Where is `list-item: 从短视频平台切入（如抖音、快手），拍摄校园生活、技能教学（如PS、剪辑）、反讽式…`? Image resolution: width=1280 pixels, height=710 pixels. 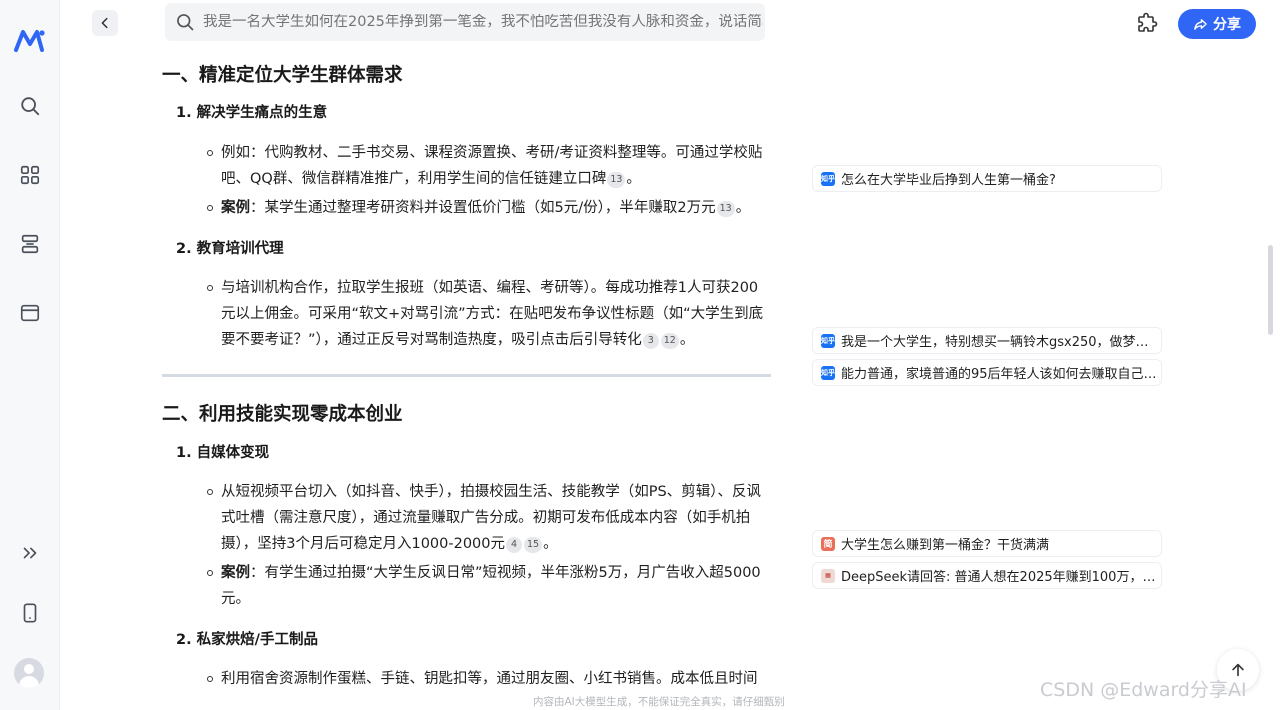
list-item: 从短视频平台切入（如抖音、快手），拍摄校园生活、技能教学（如PS、剪辑）、反讽式… is located at coordinates (489, 518).